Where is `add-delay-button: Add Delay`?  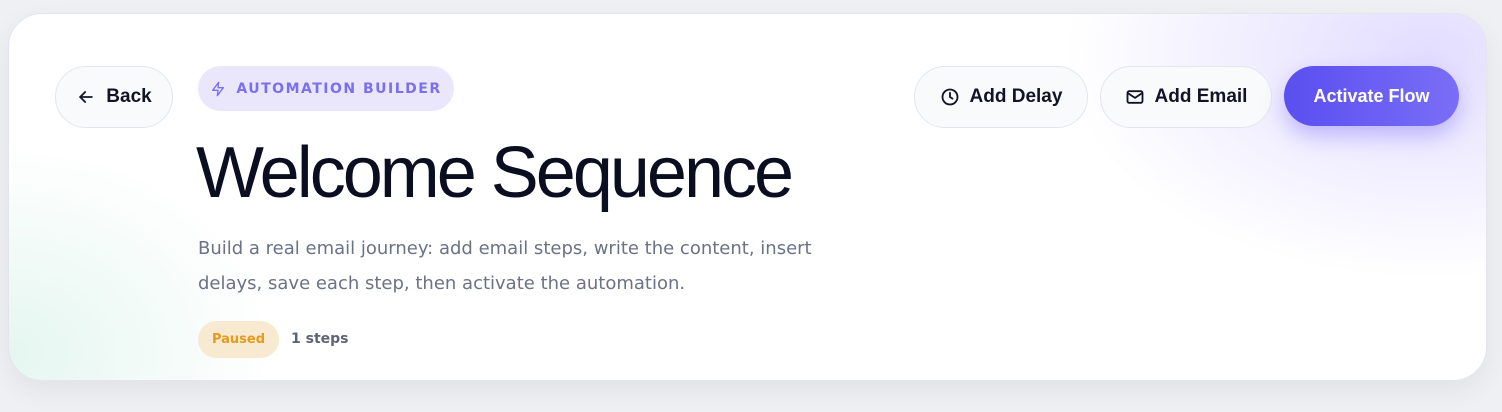
add-delay-button: Add Delay is located at coordinates (1001, 97).